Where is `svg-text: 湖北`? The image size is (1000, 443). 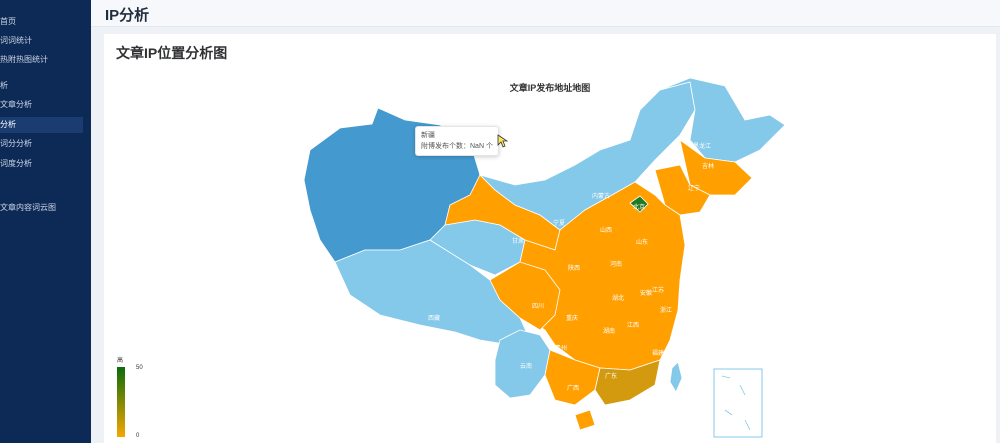
svg-text: 湖北 is located at coordinates (618, 298).